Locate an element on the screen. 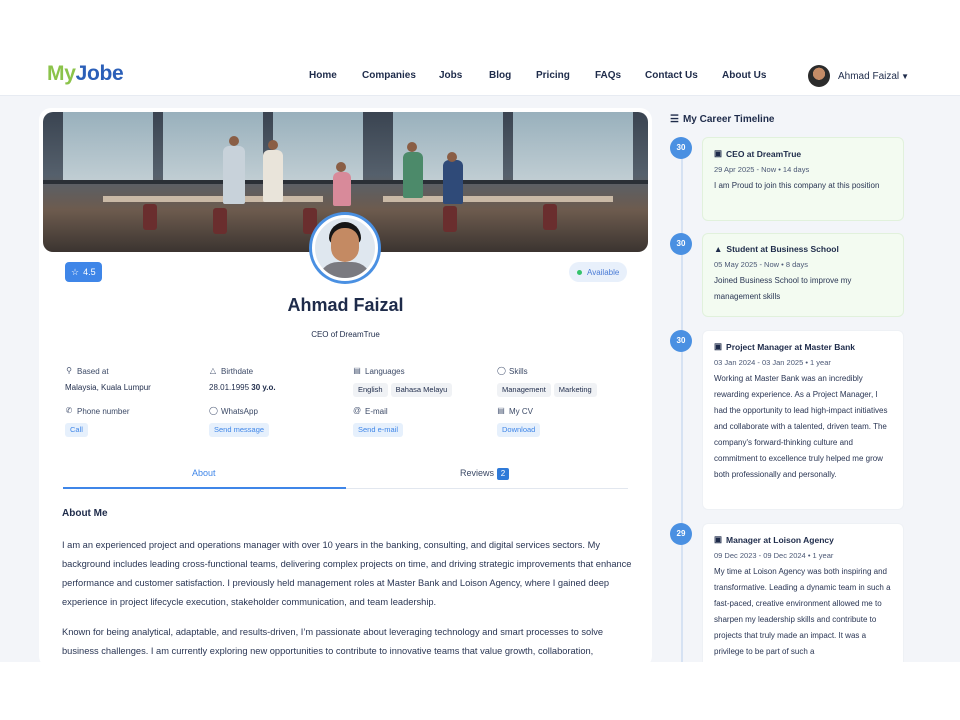 Image resolution: width=960 pixels, height=720 pixels. skill-chip: Marketing is located at coordinates (575, 390).